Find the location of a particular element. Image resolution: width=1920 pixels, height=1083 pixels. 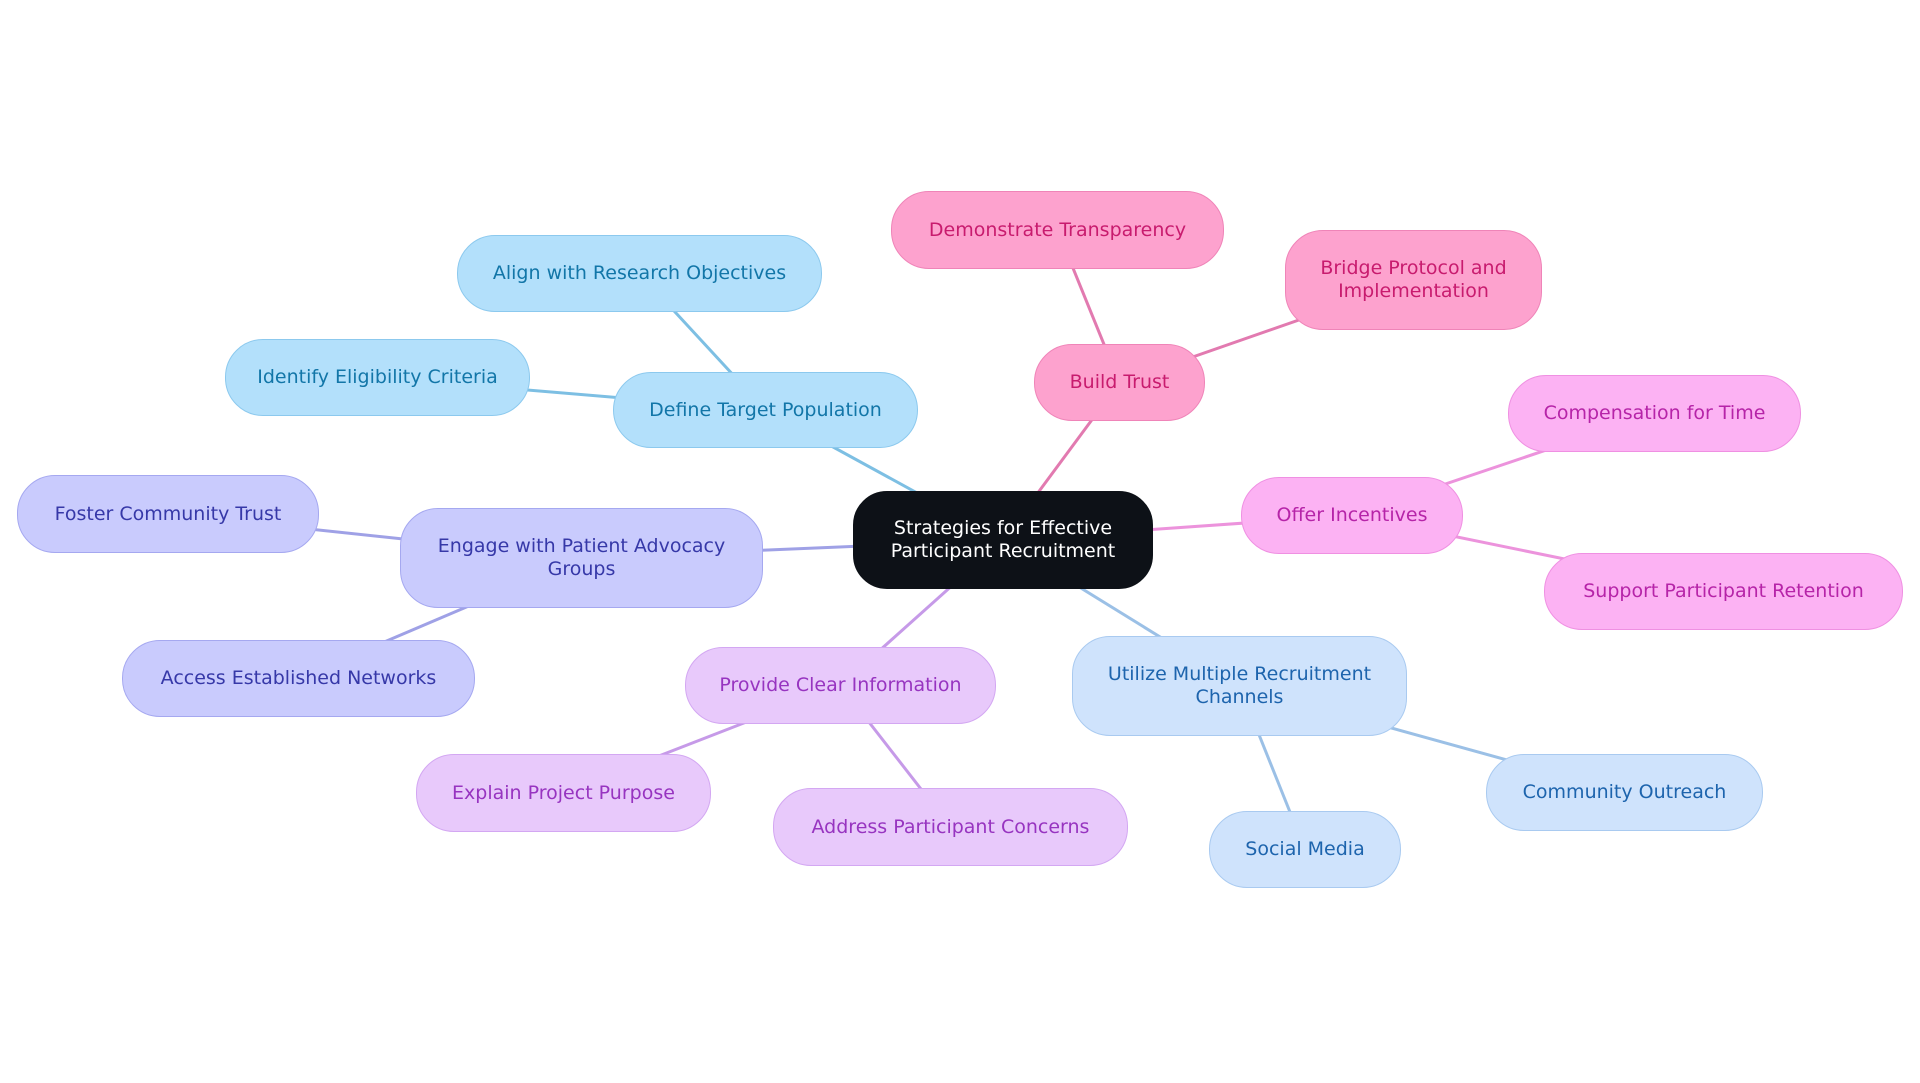

node-label: Social Media is located at coordinates (1305, 849).